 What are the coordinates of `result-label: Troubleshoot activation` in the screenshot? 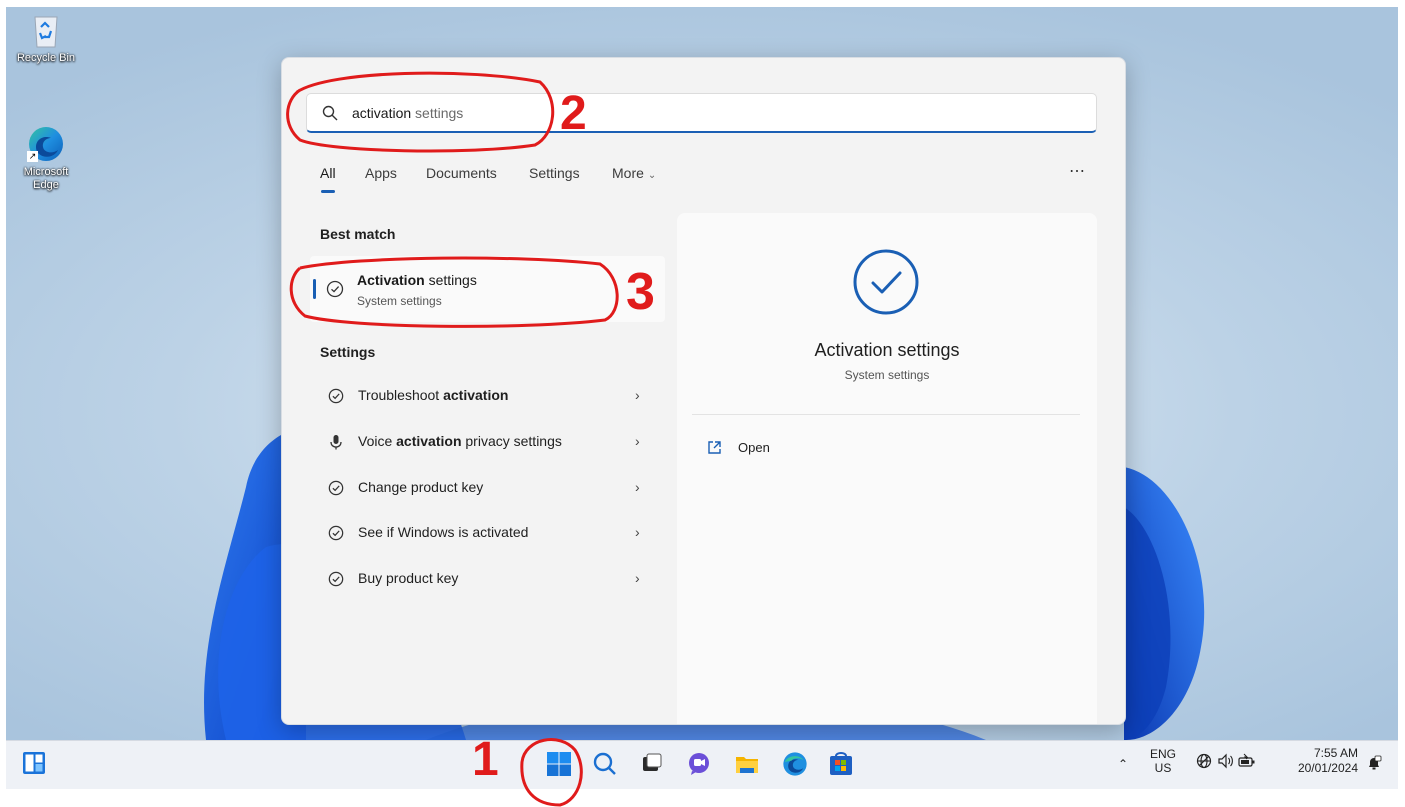 It's located at (433, 395).